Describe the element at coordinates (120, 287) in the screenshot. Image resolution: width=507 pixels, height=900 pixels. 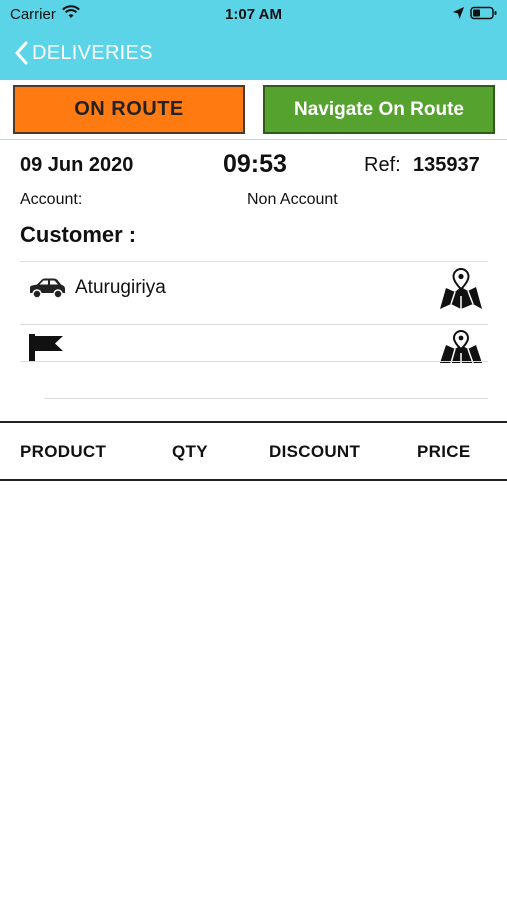
I see `pickup-location: Aturugiriya` at that location.